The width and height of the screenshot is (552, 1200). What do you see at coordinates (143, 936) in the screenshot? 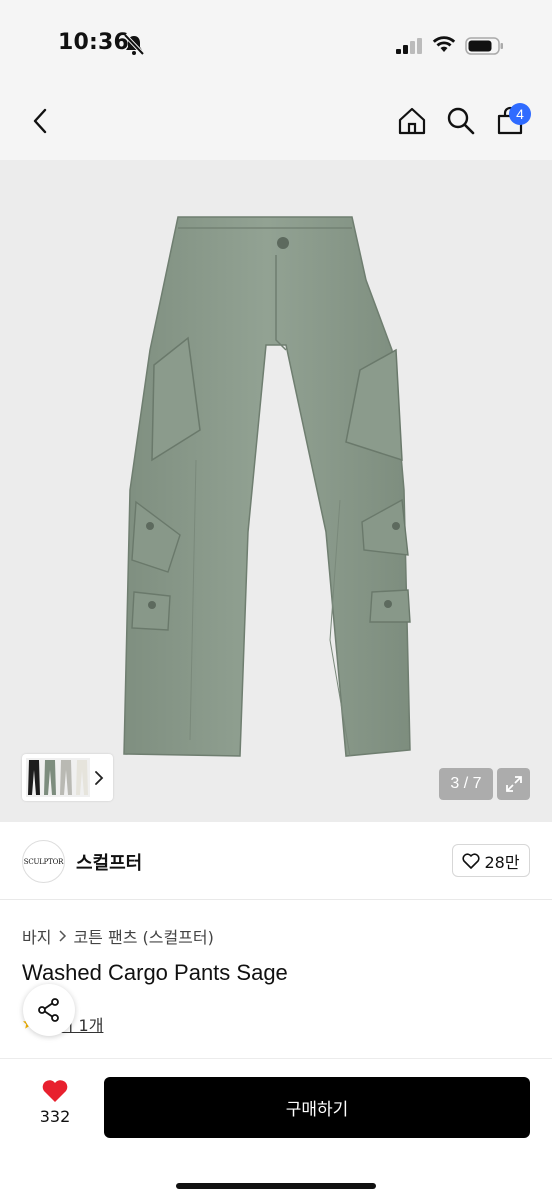
I see `breadcrumb-subcategory: 코튼 팬츠 (스컬프터)` at bounding box center [143, 936].